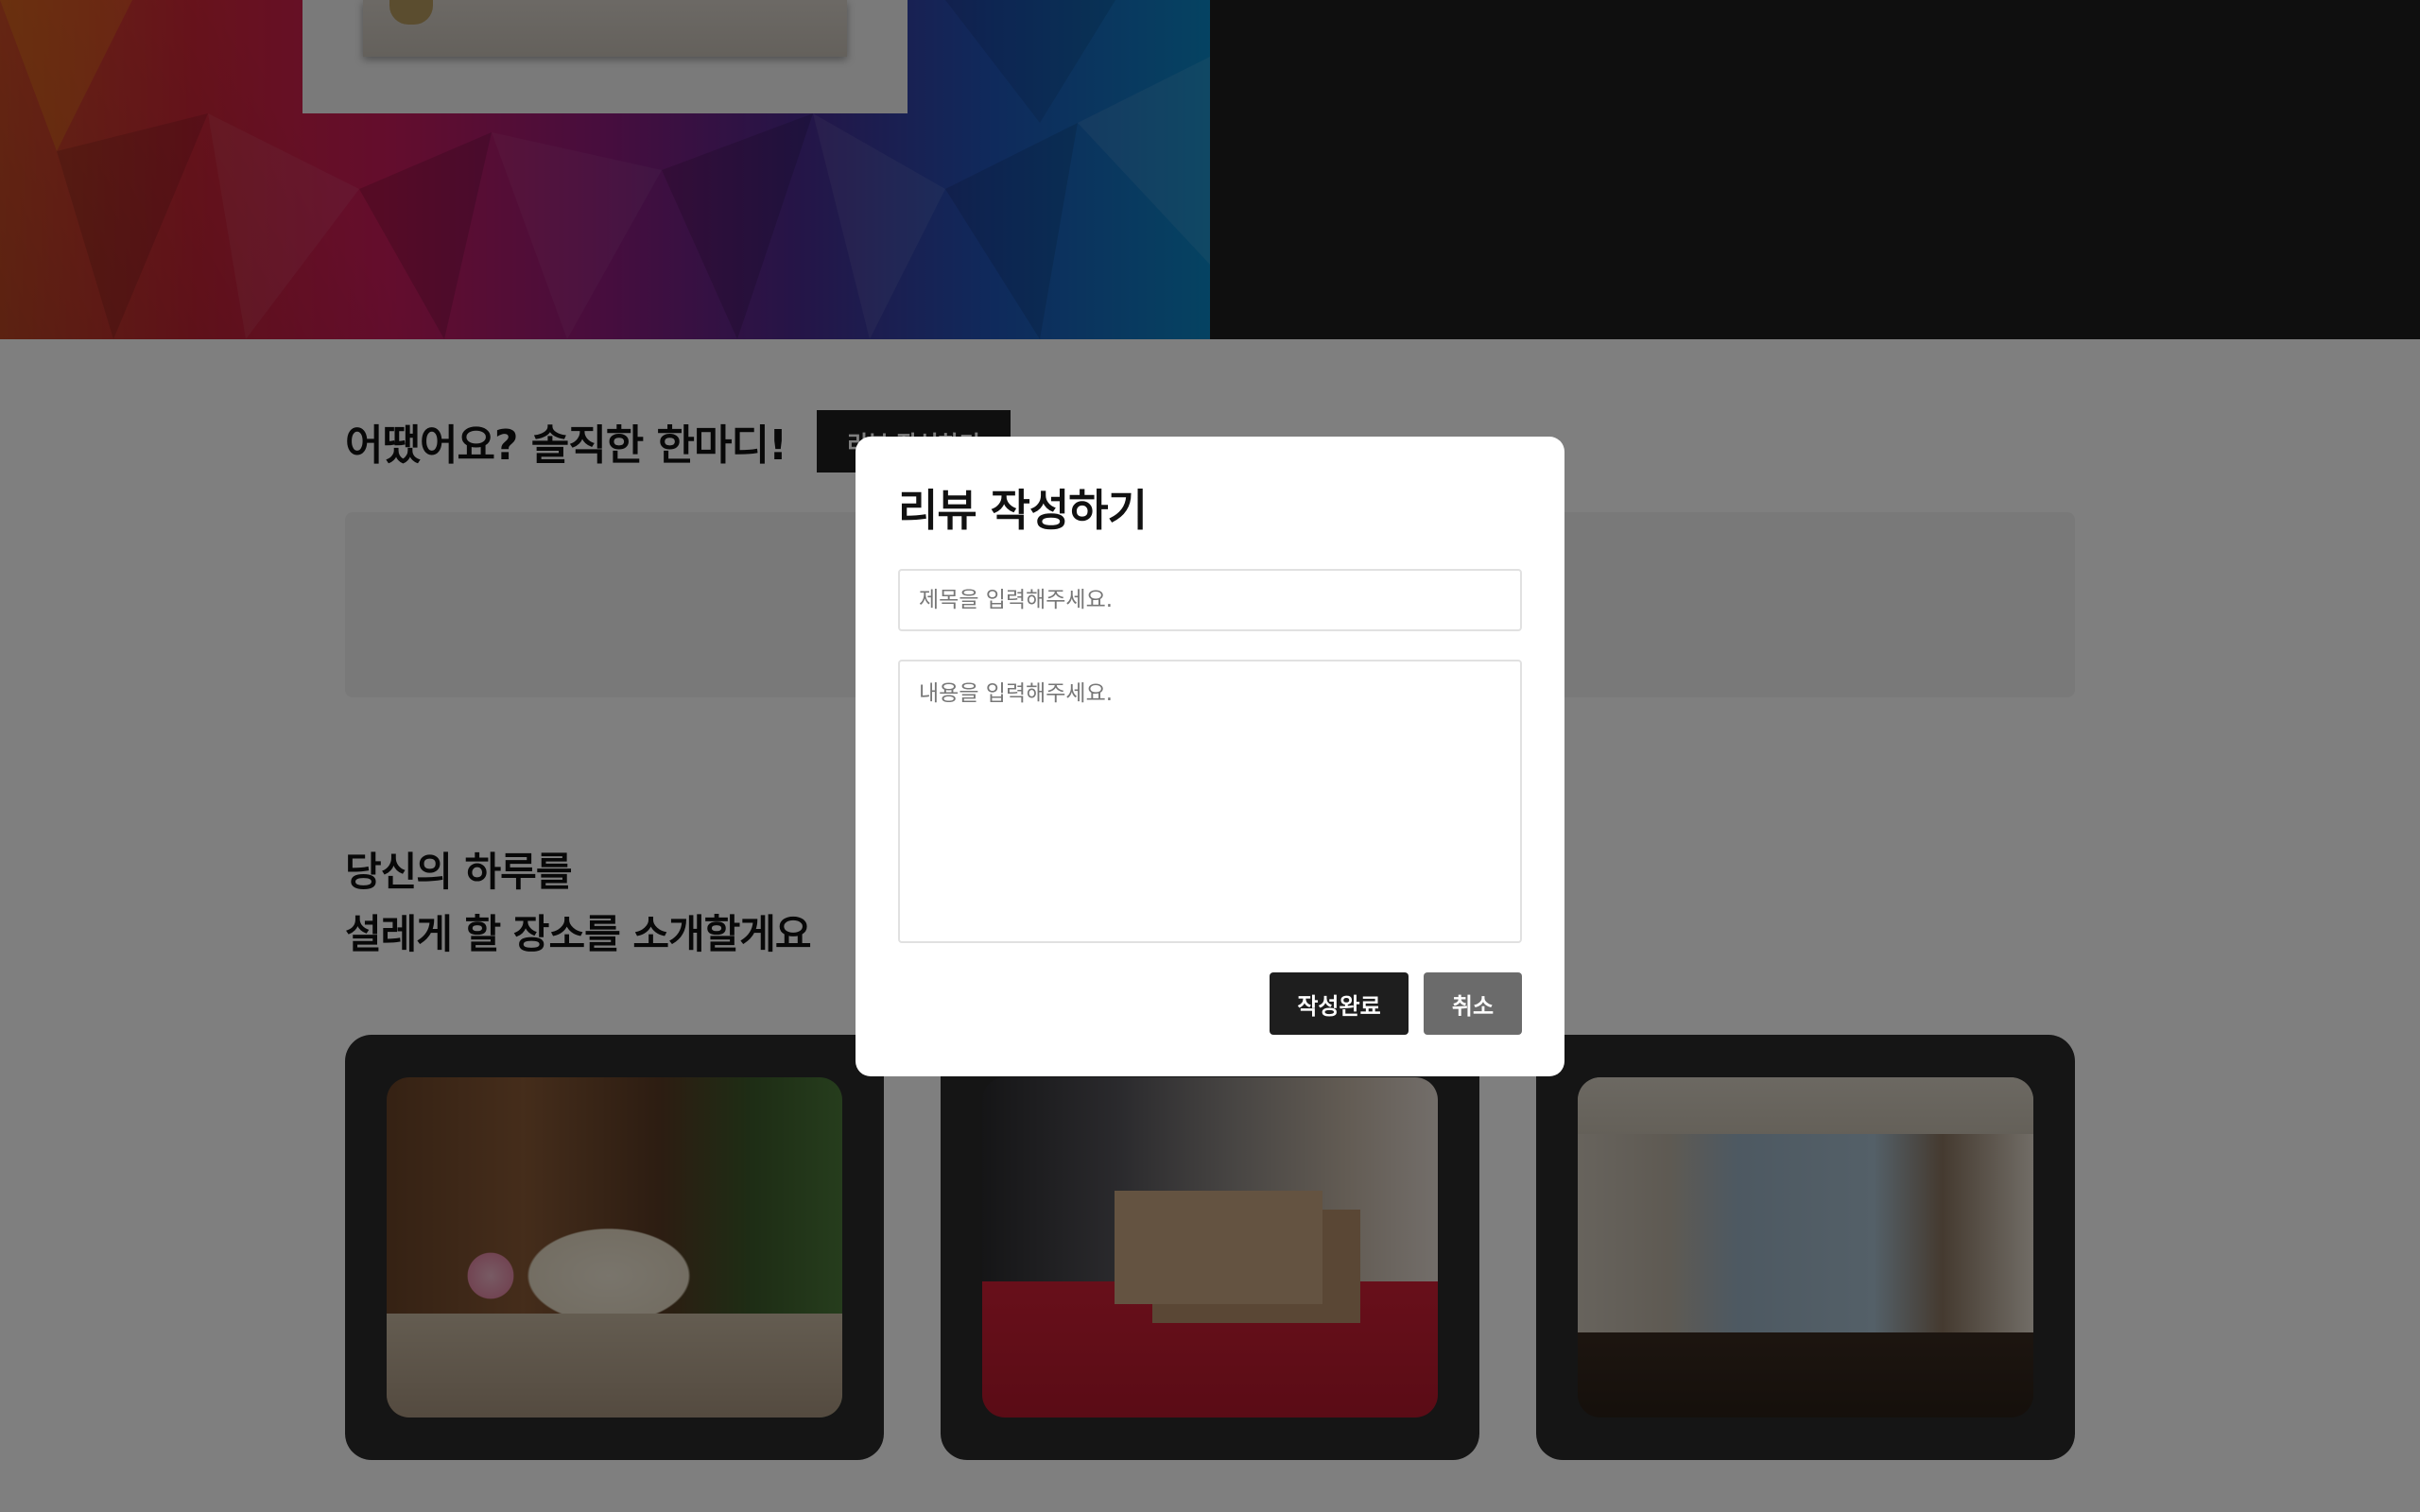 Image resolution: width=2420 pixels, height=1512 pixels. What do you see at coordinates (1210, 600) in the screenshot?
I see `review-title-input` at bounding box center [1210, 600].